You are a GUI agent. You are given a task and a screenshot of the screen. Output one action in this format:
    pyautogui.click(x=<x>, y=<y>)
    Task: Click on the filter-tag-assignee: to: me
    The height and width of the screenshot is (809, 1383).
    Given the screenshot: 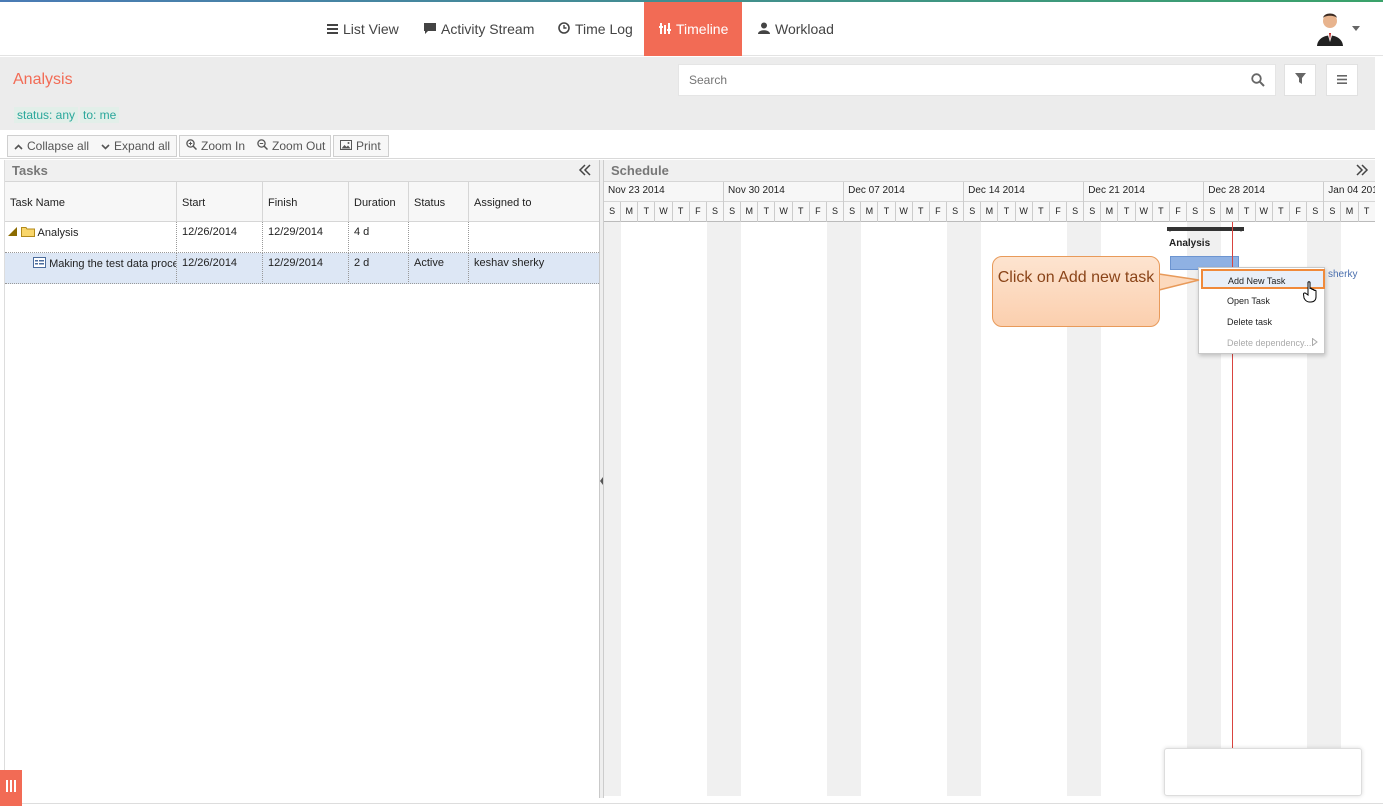 What is the action you would take?
    pyautogui.click(x=100, y=115)
    